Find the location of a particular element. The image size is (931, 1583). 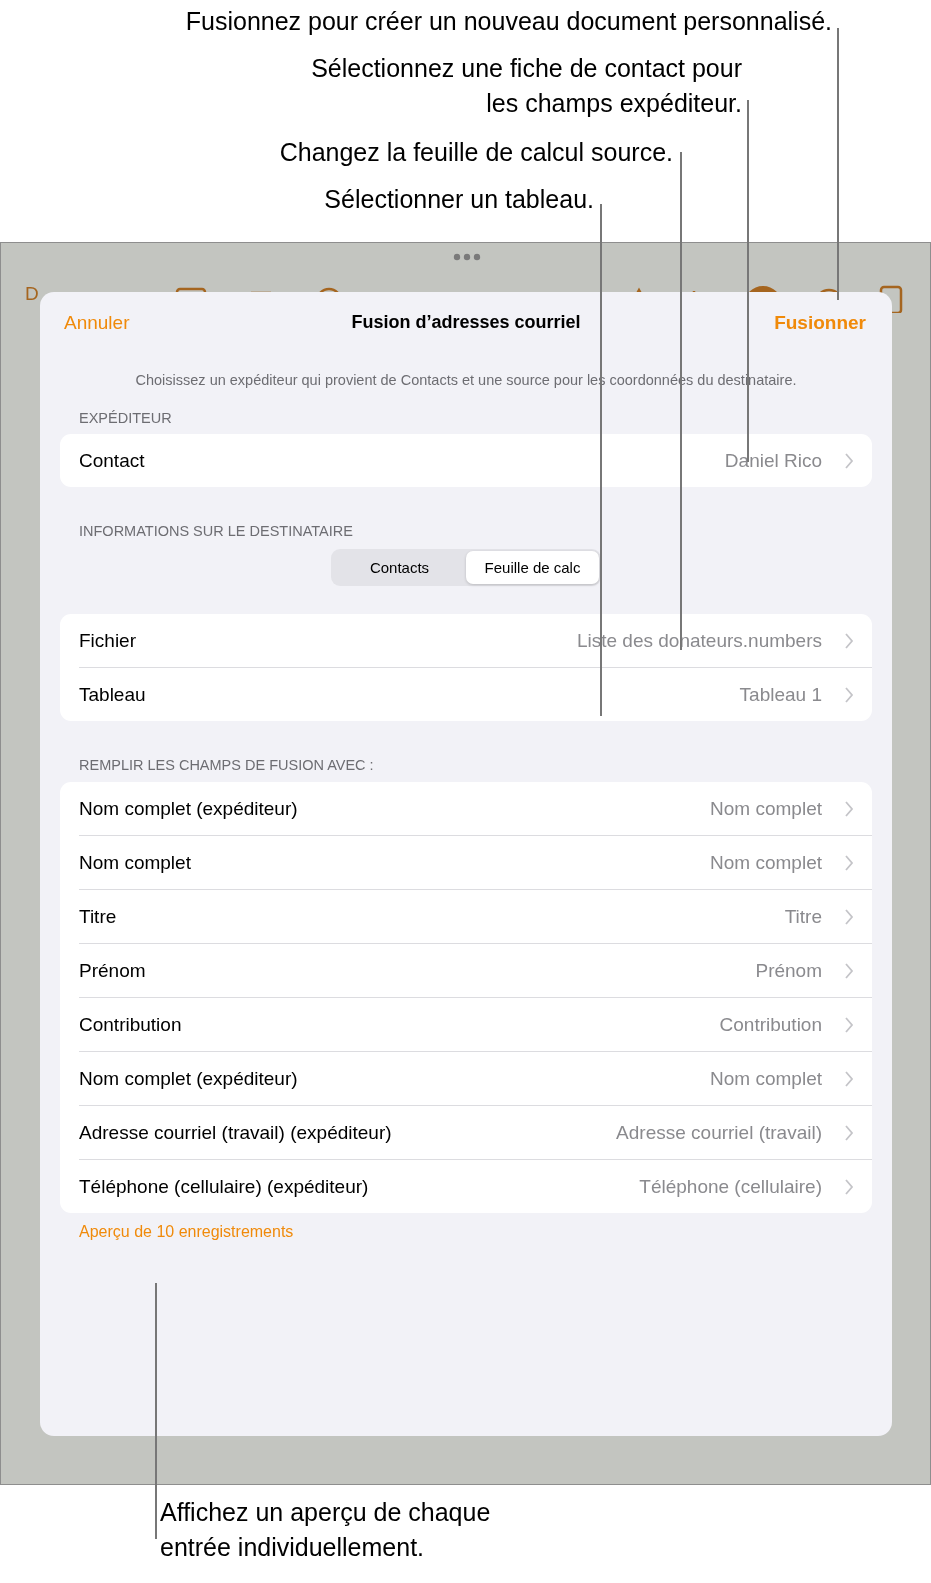

segment-tab: Contacts is located at coordinates (399, 567).